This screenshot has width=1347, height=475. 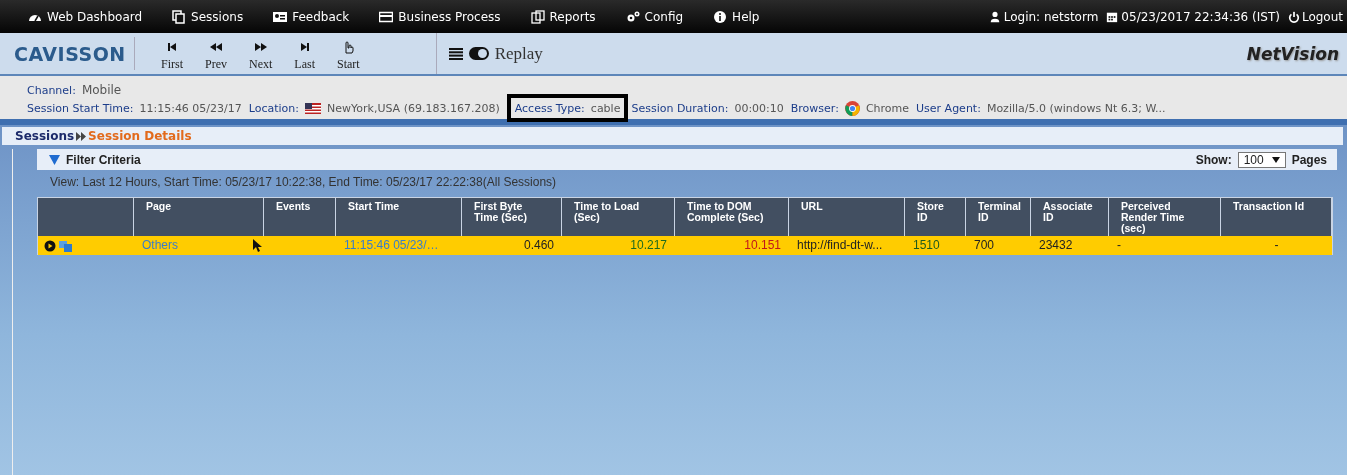 I want to click on gears-icon, so click(x=632, y=16).